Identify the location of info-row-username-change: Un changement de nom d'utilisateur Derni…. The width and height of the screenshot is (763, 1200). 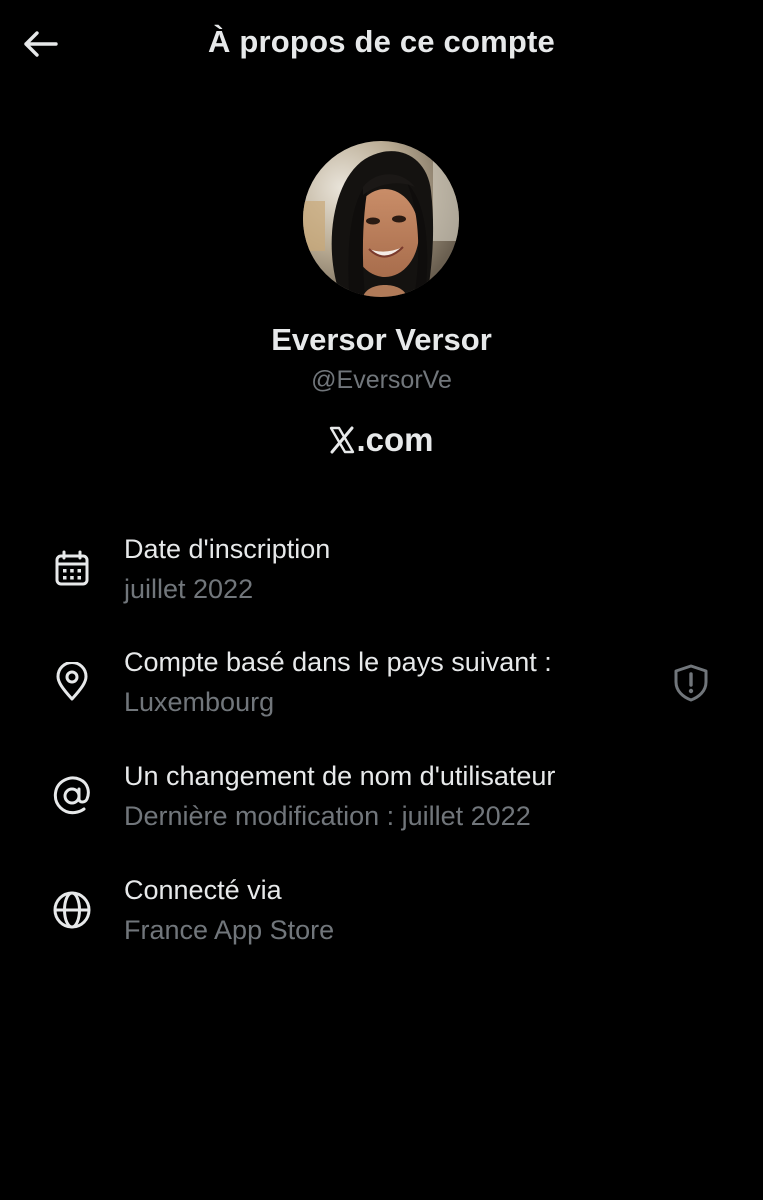
(381, 802).